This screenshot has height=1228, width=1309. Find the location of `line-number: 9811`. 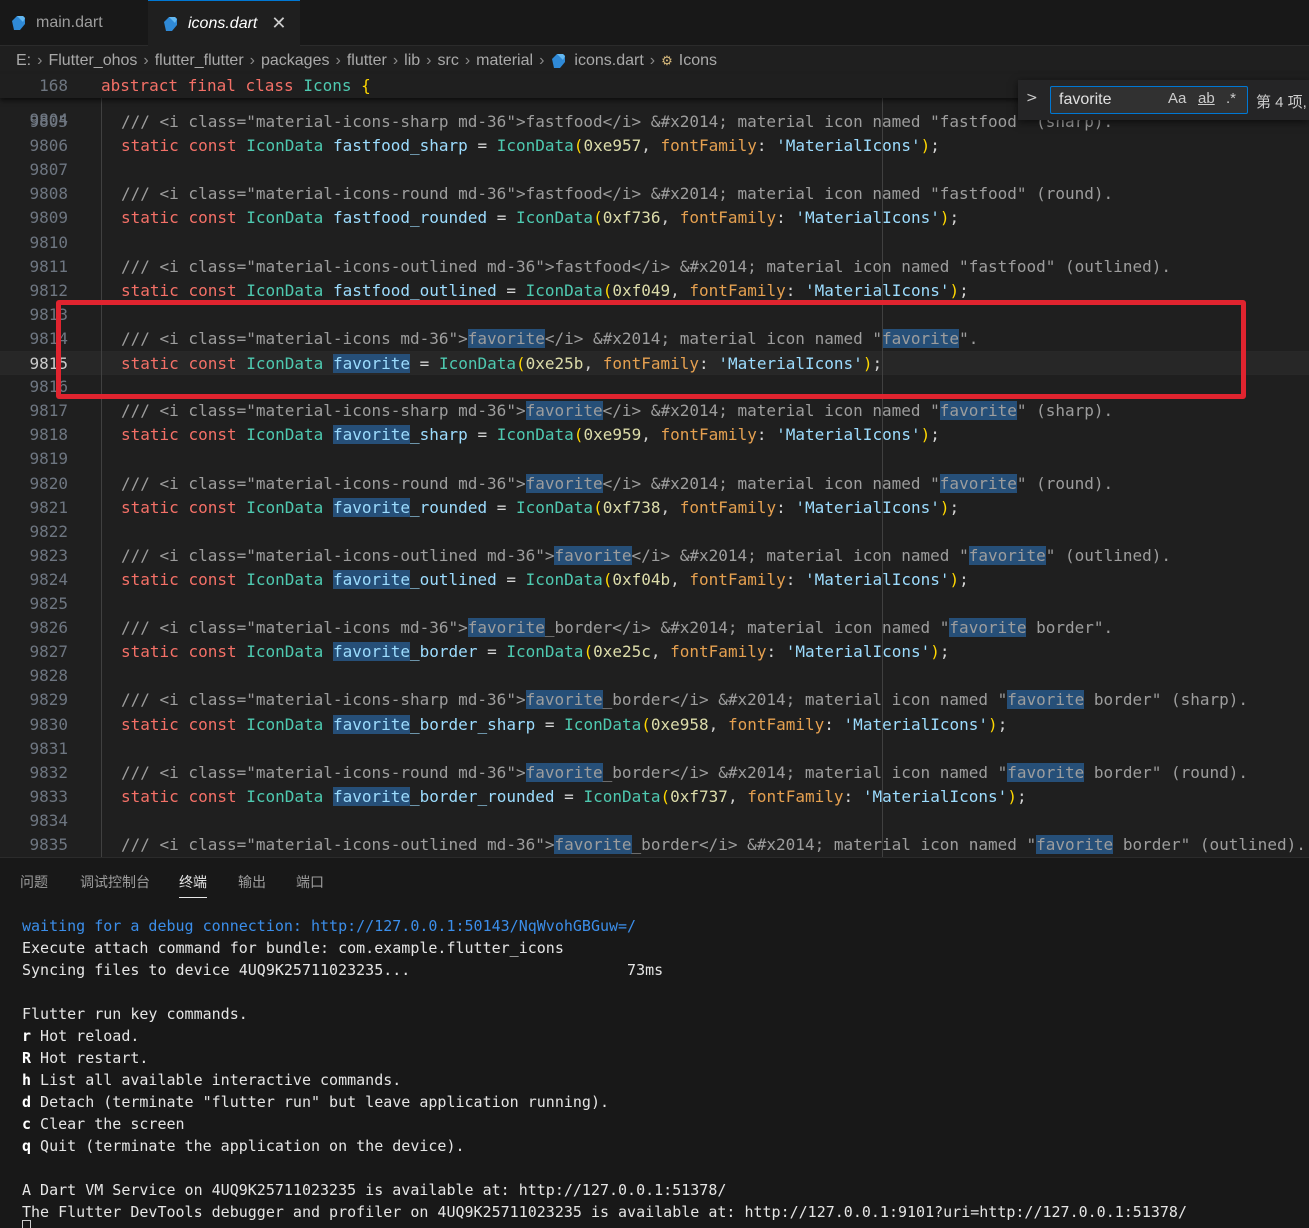

line-number: 9811 is located at coordinates (48, 266).